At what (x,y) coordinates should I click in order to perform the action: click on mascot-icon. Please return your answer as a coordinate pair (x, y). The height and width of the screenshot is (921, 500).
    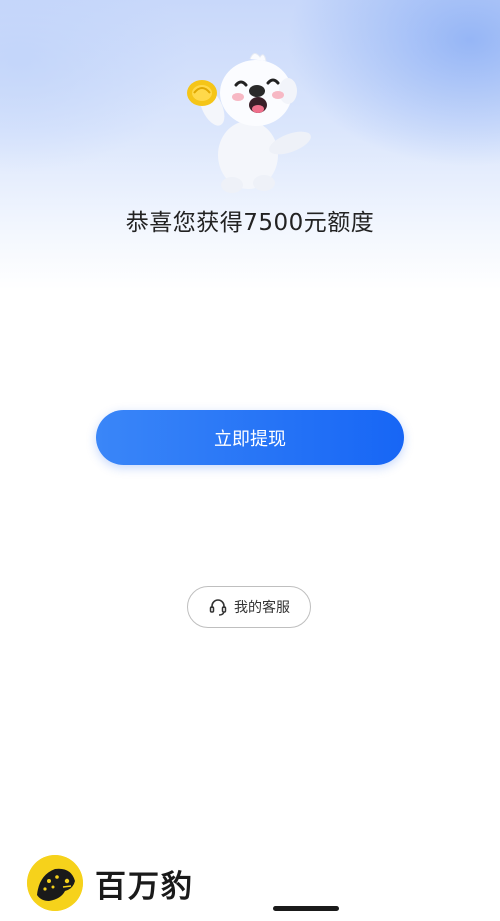
    Looking at the image, I should click on (250, 120).